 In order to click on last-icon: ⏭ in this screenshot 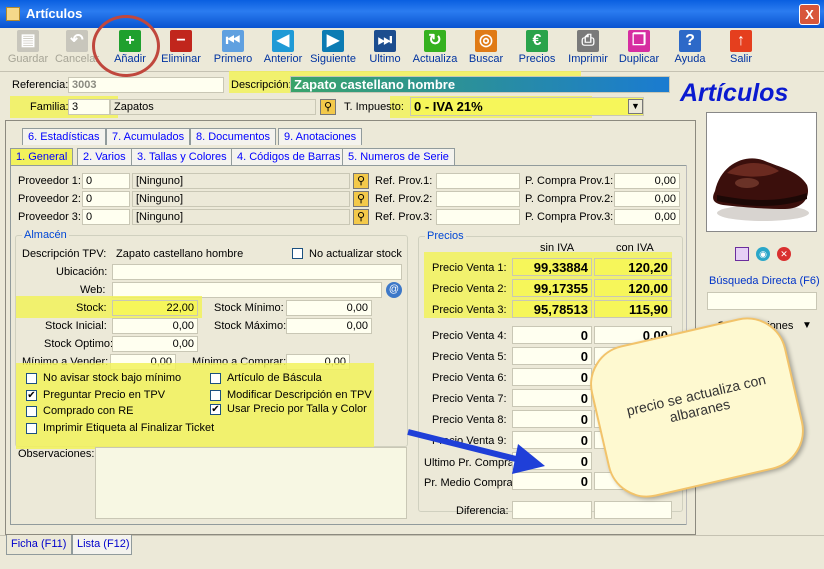, I will do `click(385, 41)`.